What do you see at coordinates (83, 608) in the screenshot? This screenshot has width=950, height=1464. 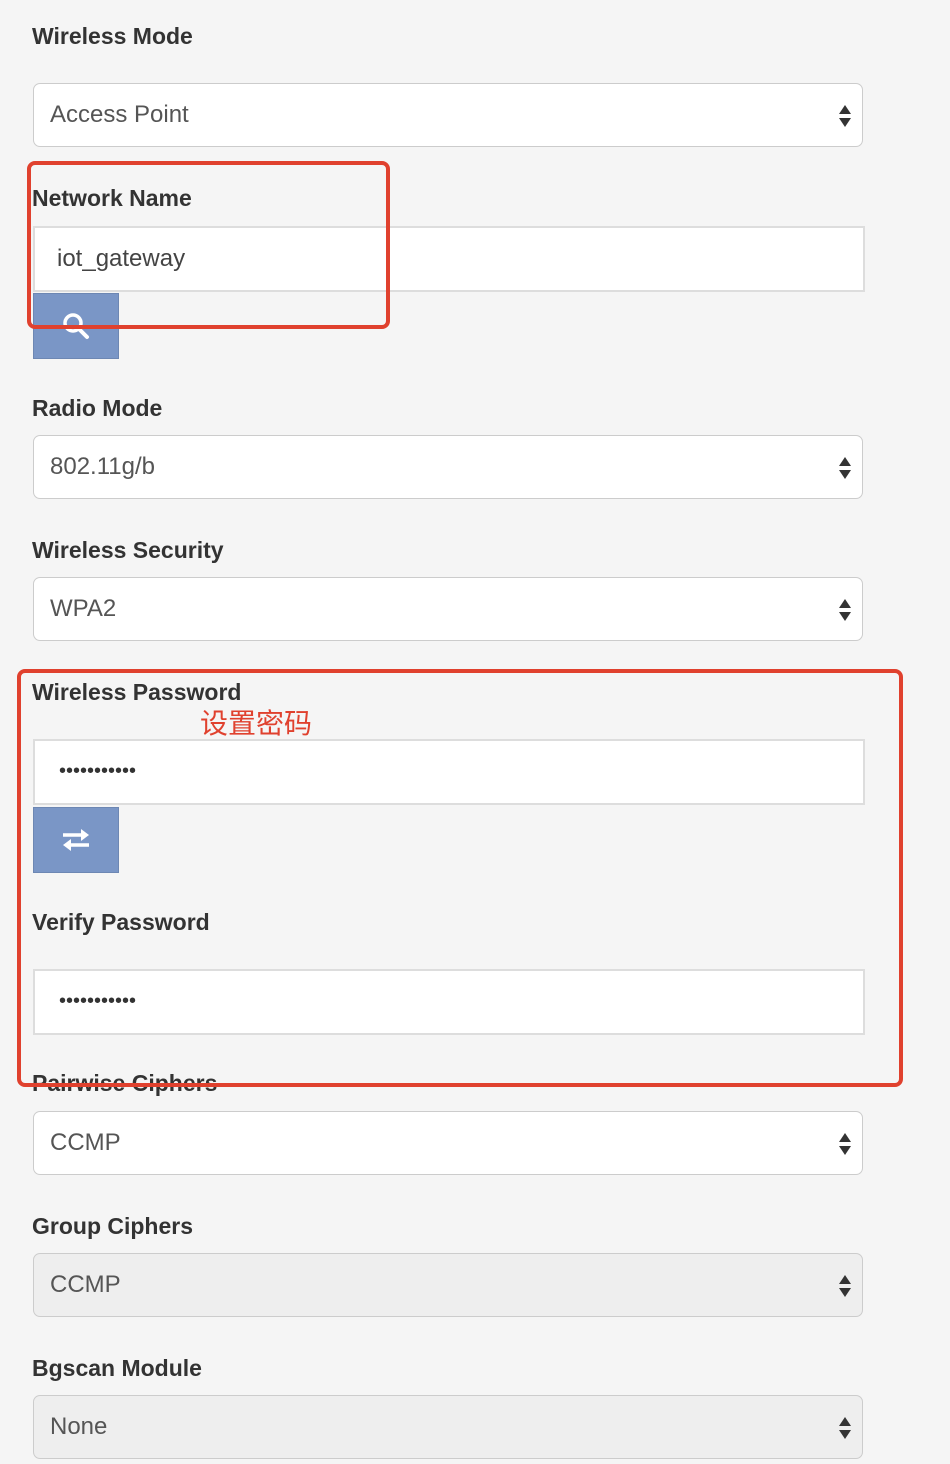 I see `wireless-security-selected-value: WPA2` at bounding box center [83, 608].